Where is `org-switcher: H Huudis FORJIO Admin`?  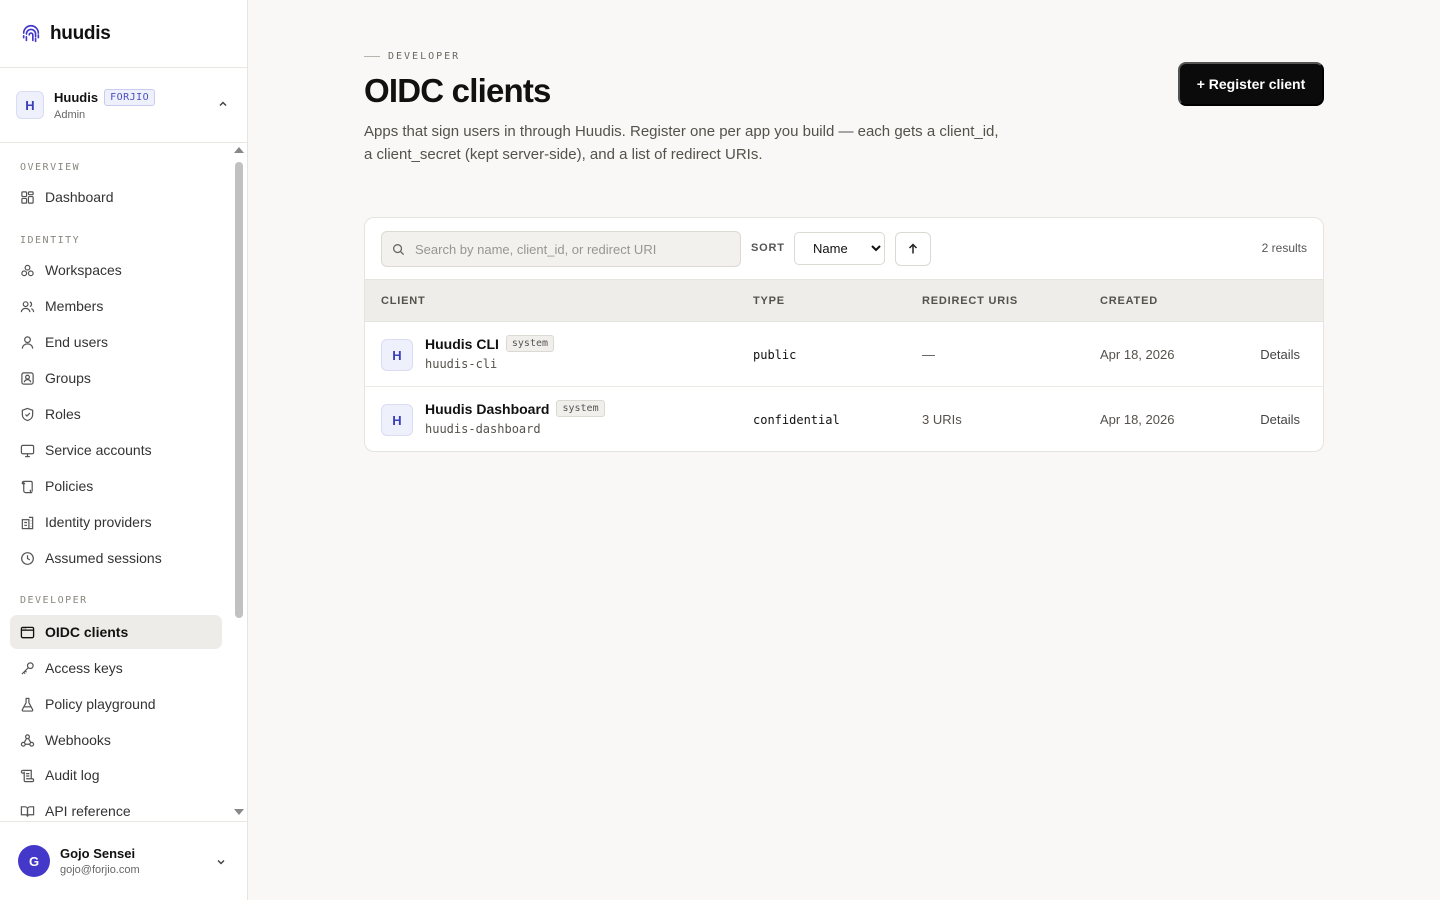 org-switcher: H Huudis FORJIO Admin is located at coordinates (123, 105).